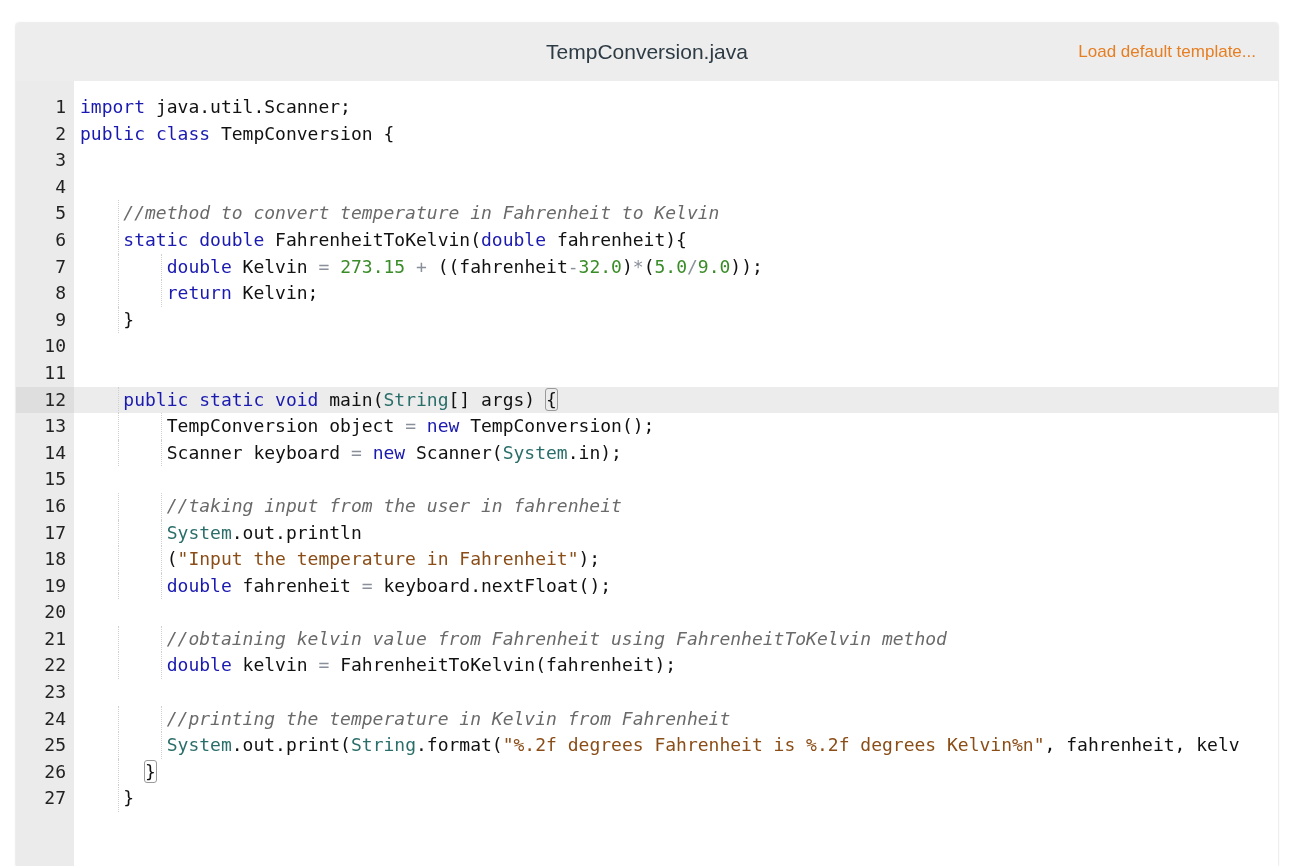  What do you see at coordinates (242, 293) in the screenshot?
I see `code-line: return Kelvin;` at bounding box center [242, 293].